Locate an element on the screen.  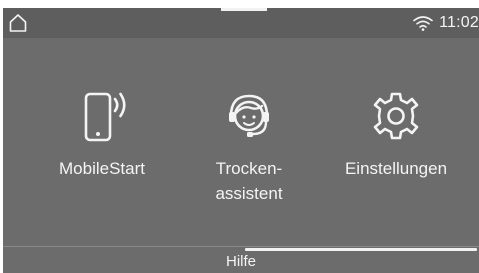
headset-assistant-icon is located at coordinates (249, 115).